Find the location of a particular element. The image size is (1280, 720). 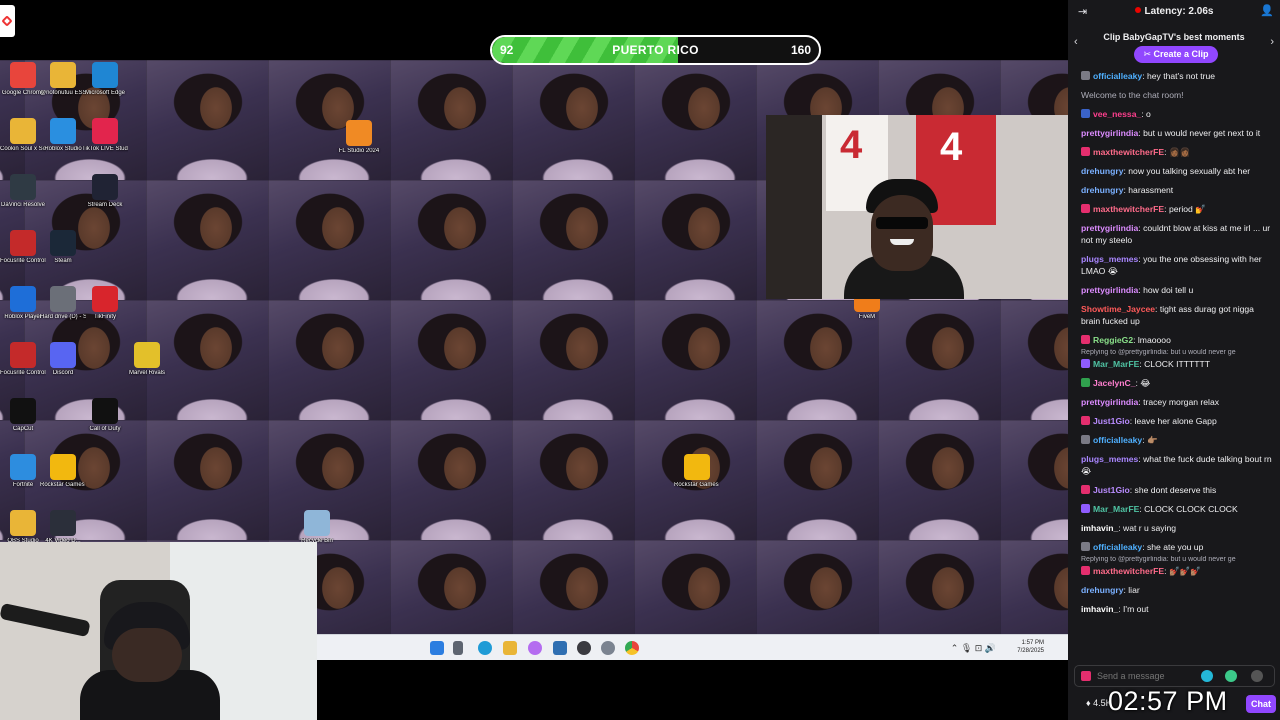

chat-message: ReggieG2: lmaoooo is located at coordinates (1176, 340).